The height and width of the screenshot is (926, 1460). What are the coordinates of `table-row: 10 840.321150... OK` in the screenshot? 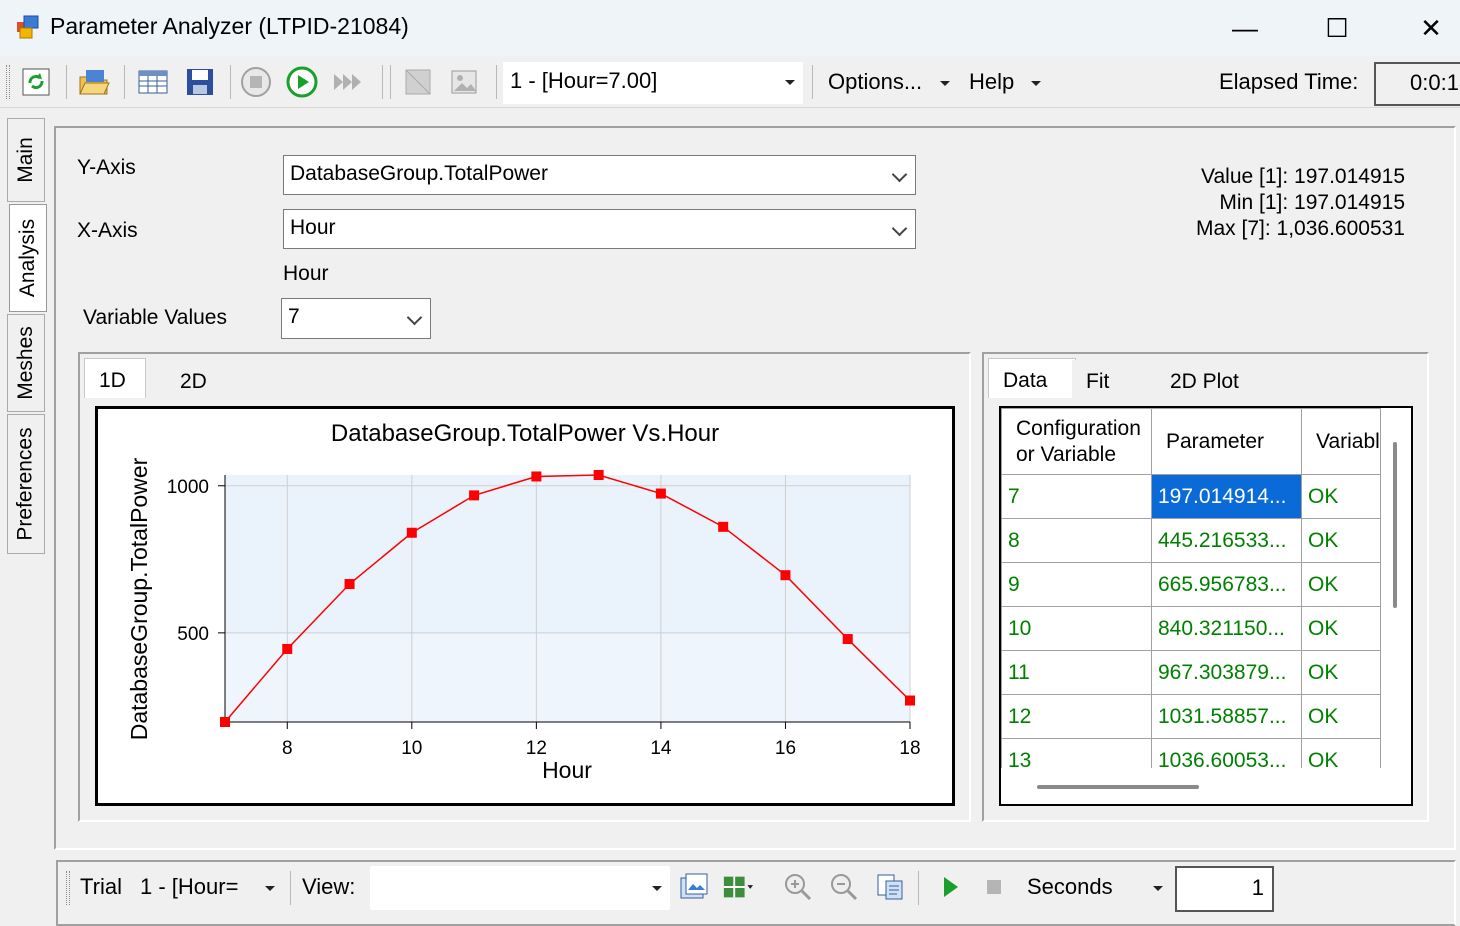 It's located at (1191, 628).